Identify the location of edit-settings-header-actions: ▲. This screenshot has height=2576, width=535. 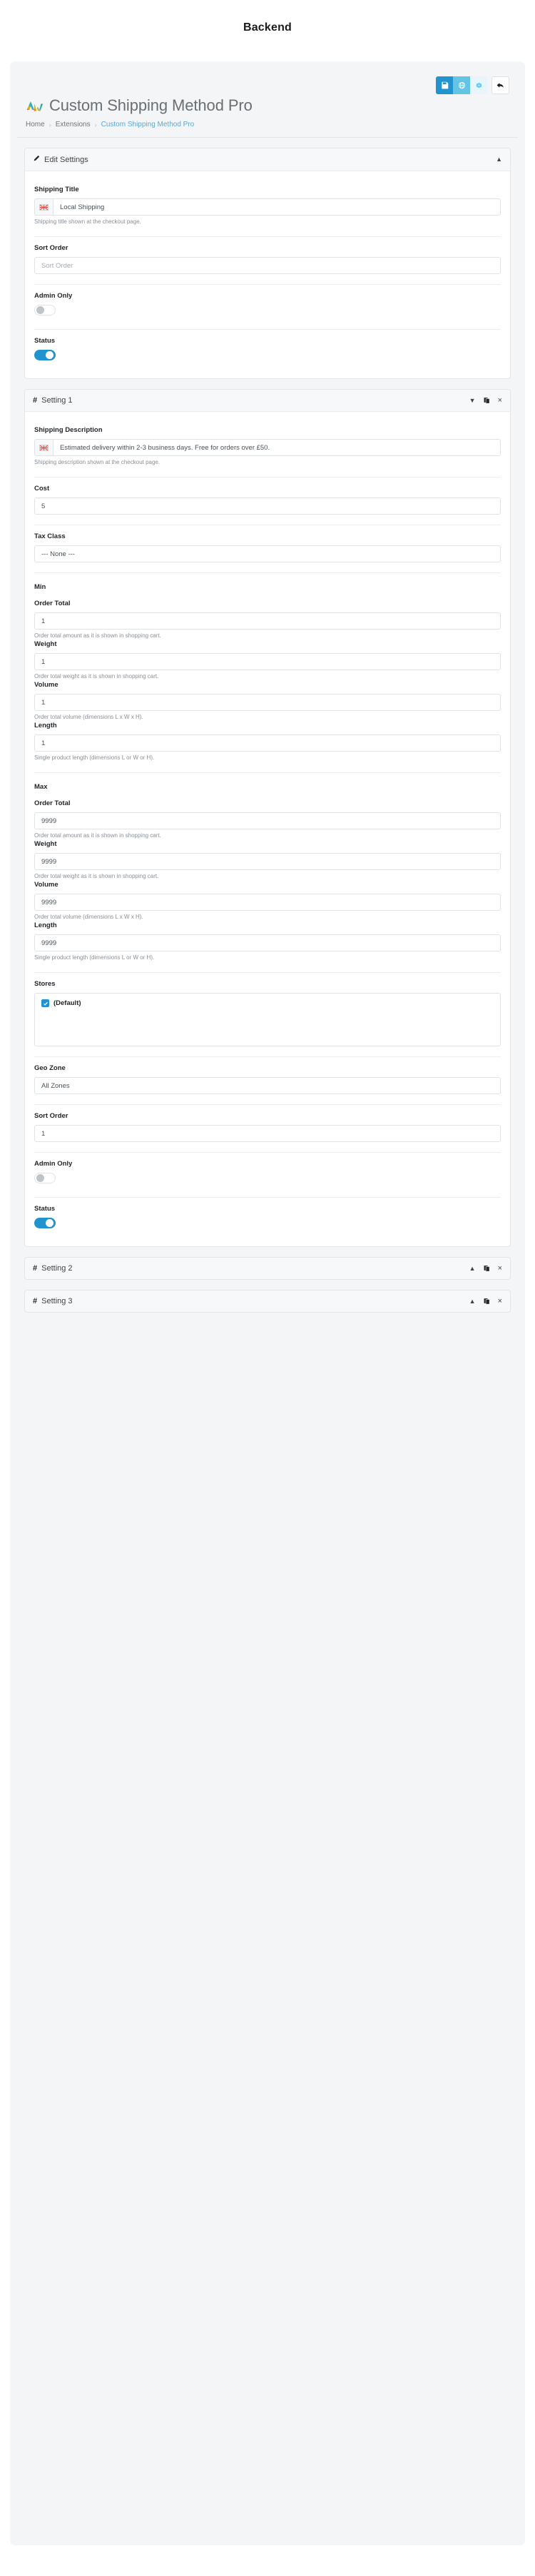
(499, 159).